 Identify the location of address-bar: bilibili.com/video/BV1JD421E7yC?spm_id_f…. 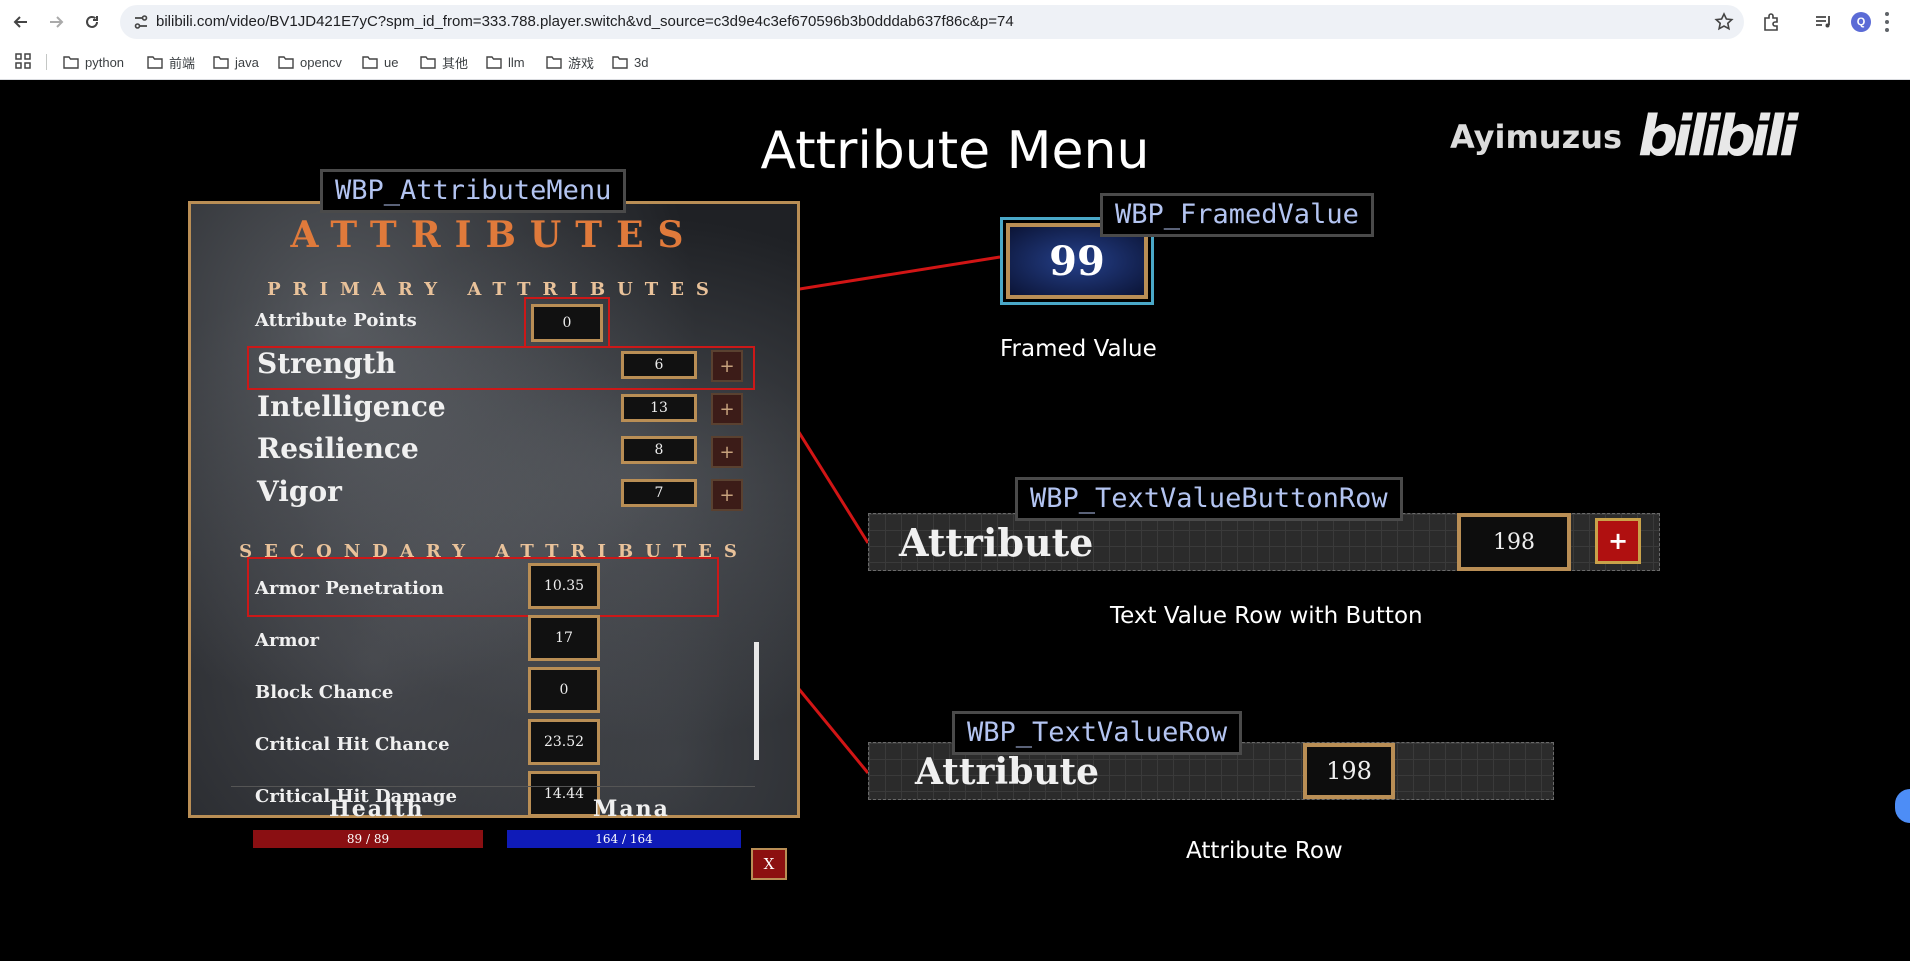
(932, 22).